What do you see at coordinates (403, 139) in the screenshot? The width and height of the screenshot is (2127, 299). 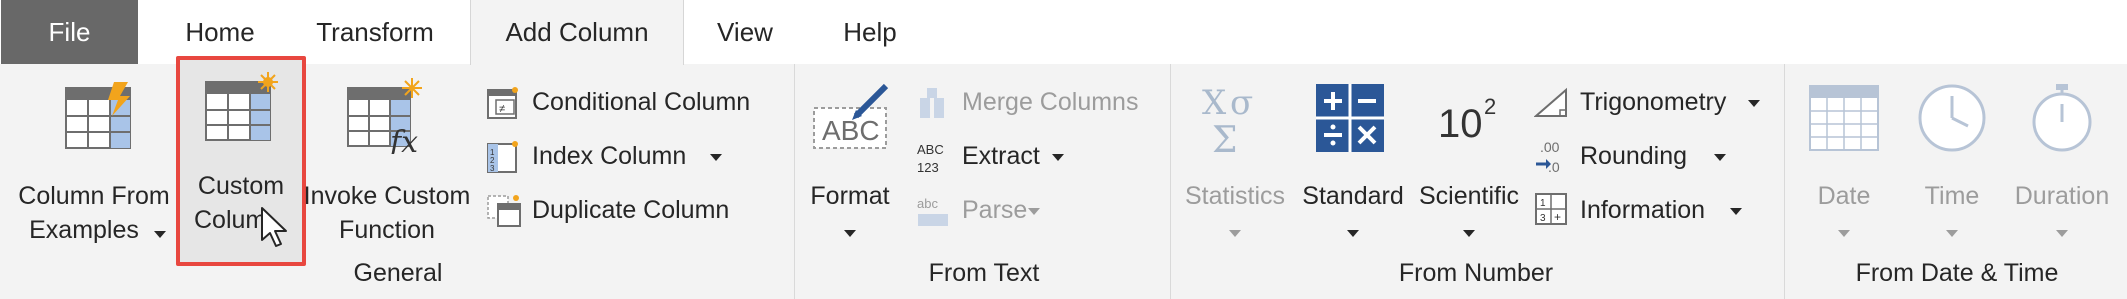 I see `svg-text: fx` at bounding box center [403, 139].